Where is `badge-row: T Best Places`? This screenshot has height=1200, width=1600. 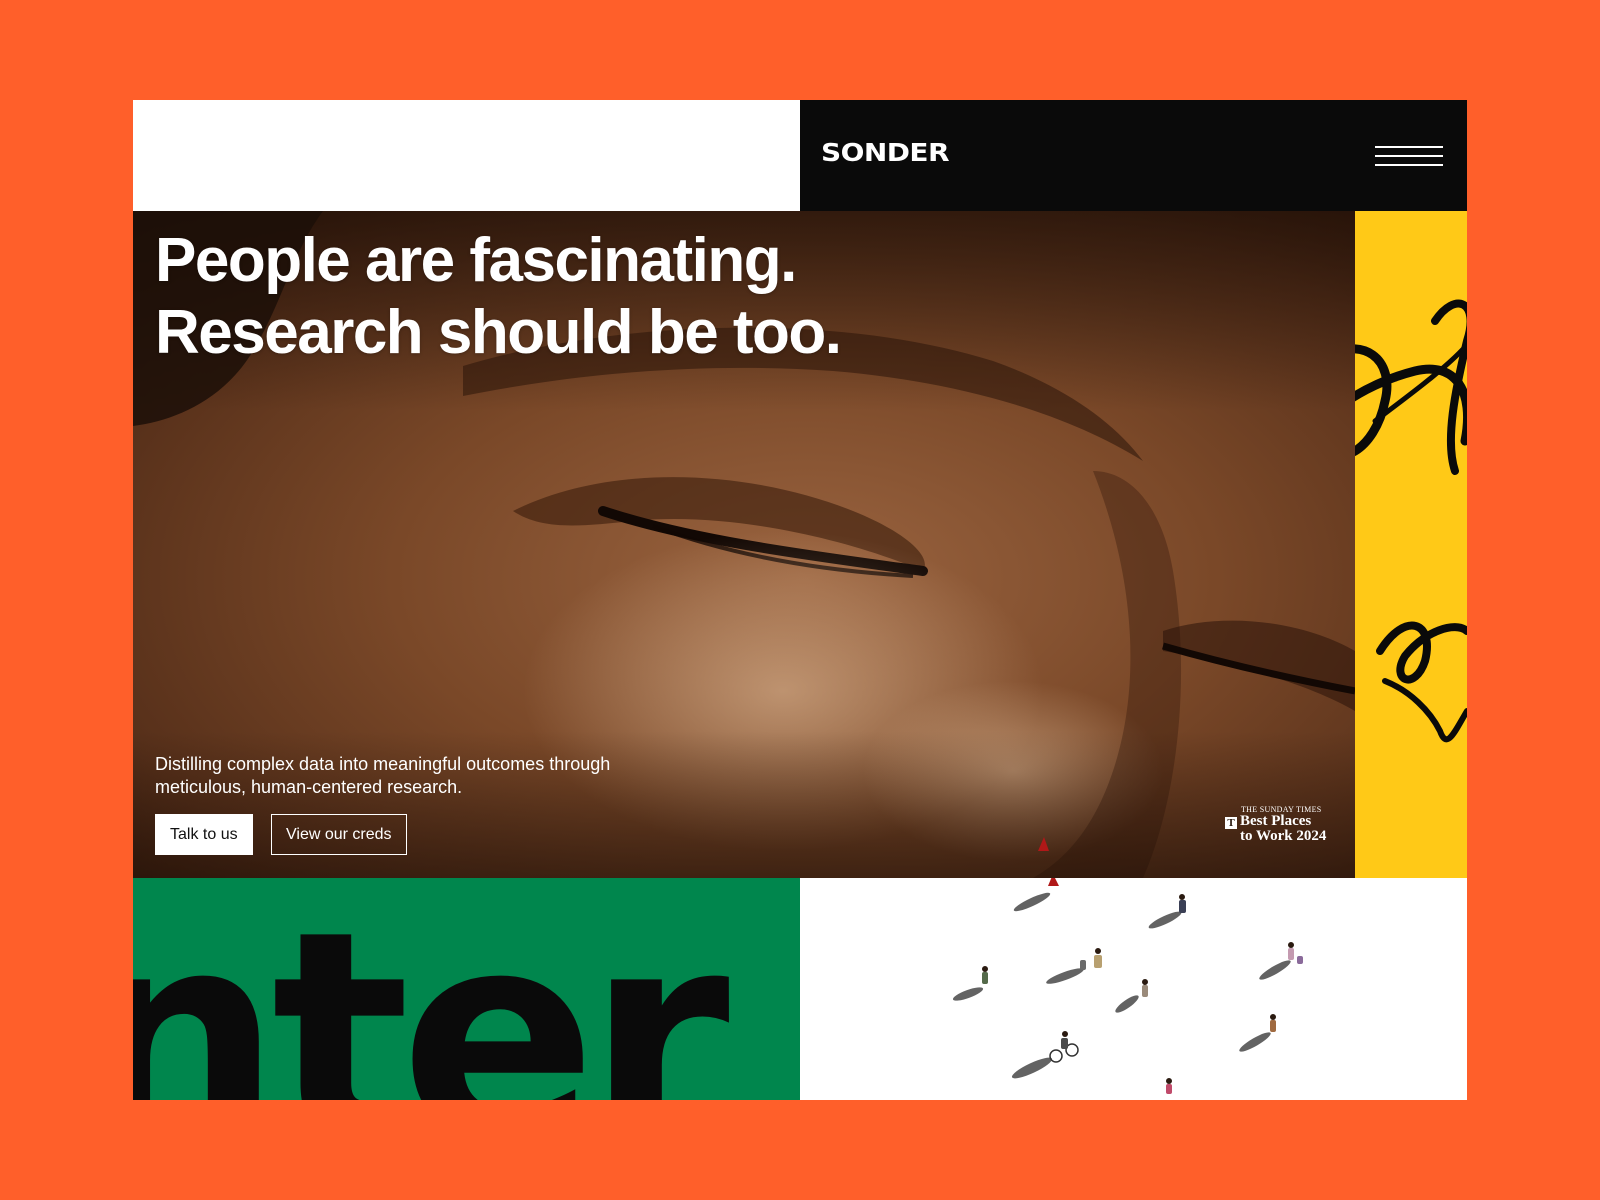 badge-row: T Best Places is located at coordinates (1275, 821).